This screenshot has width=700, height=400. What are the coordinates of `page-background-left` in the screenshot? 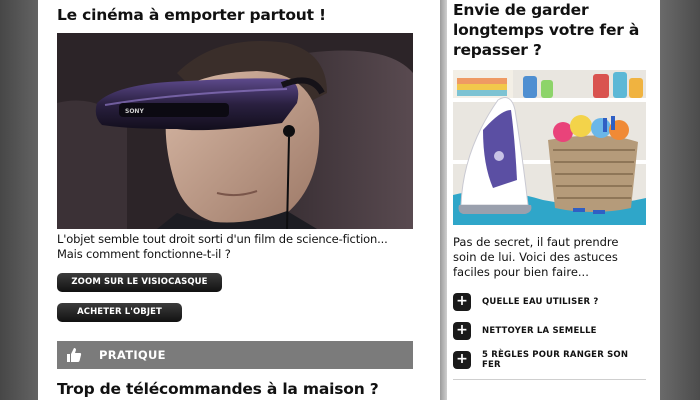 It's located at (19, 200).